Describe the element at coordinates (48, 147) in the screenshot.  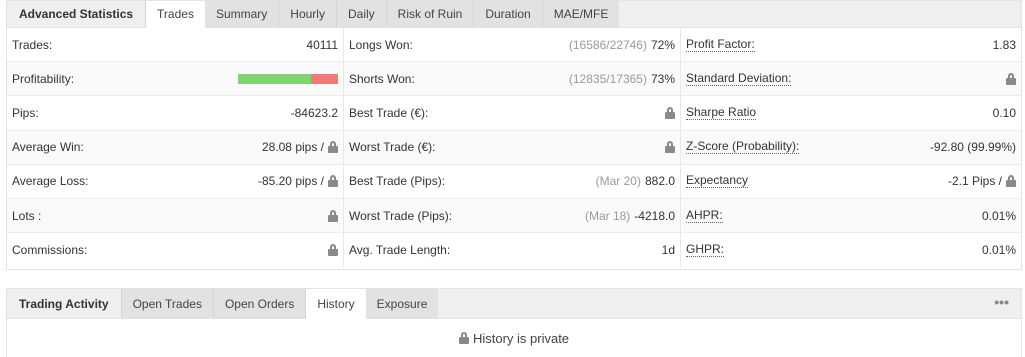
I see `stat-label: Average Win:` at that location.